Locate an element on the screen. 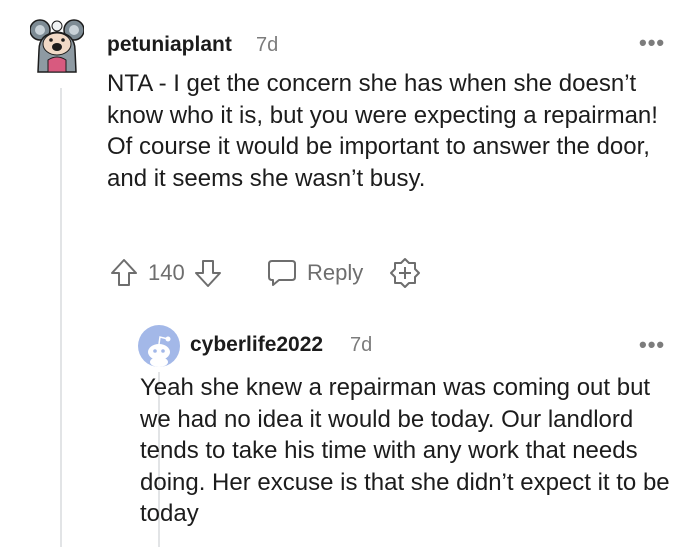 The height and width of the screenshot is (547, 700). vote-count: 140 is located at coordinates (166, 272).